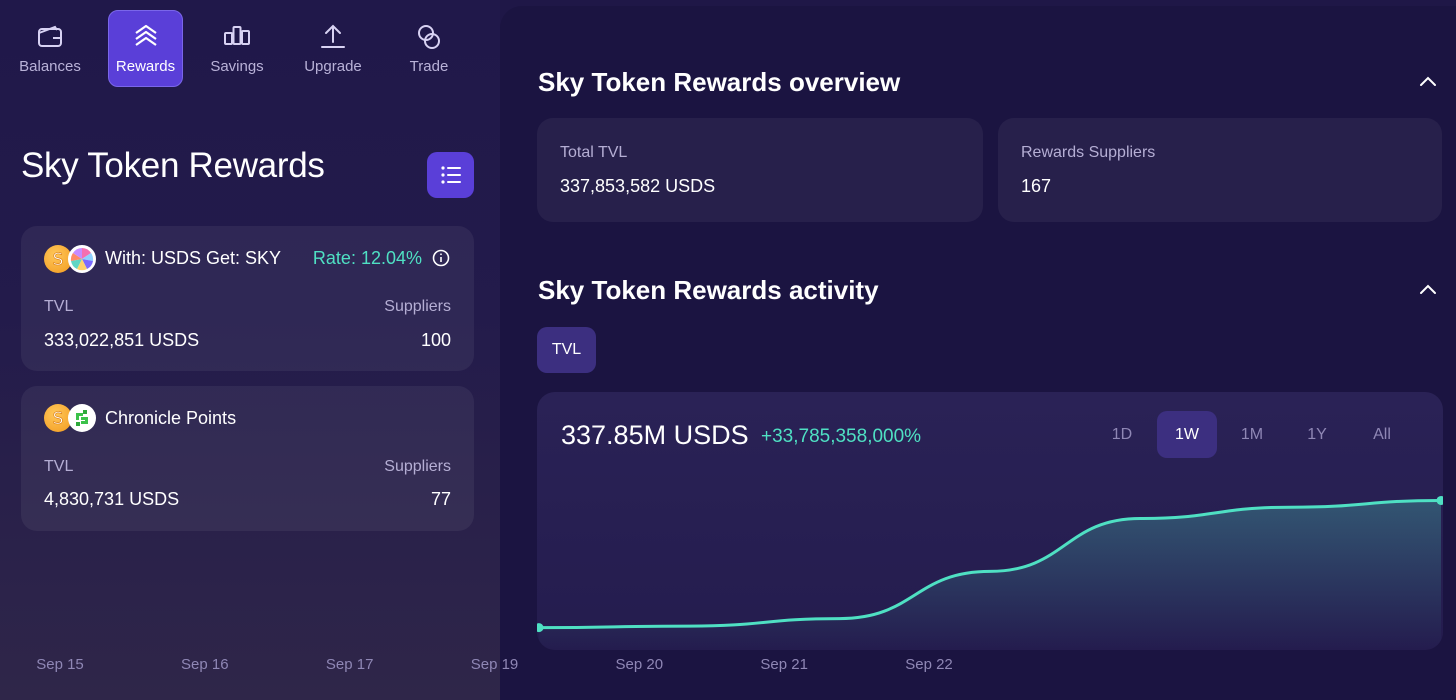 The height and width of the screenshot is (700, 1456). What do you see at coordinates (429, 66) in the screenshot?
I see `nav-label: Trade` at bounding box center [429, 66].